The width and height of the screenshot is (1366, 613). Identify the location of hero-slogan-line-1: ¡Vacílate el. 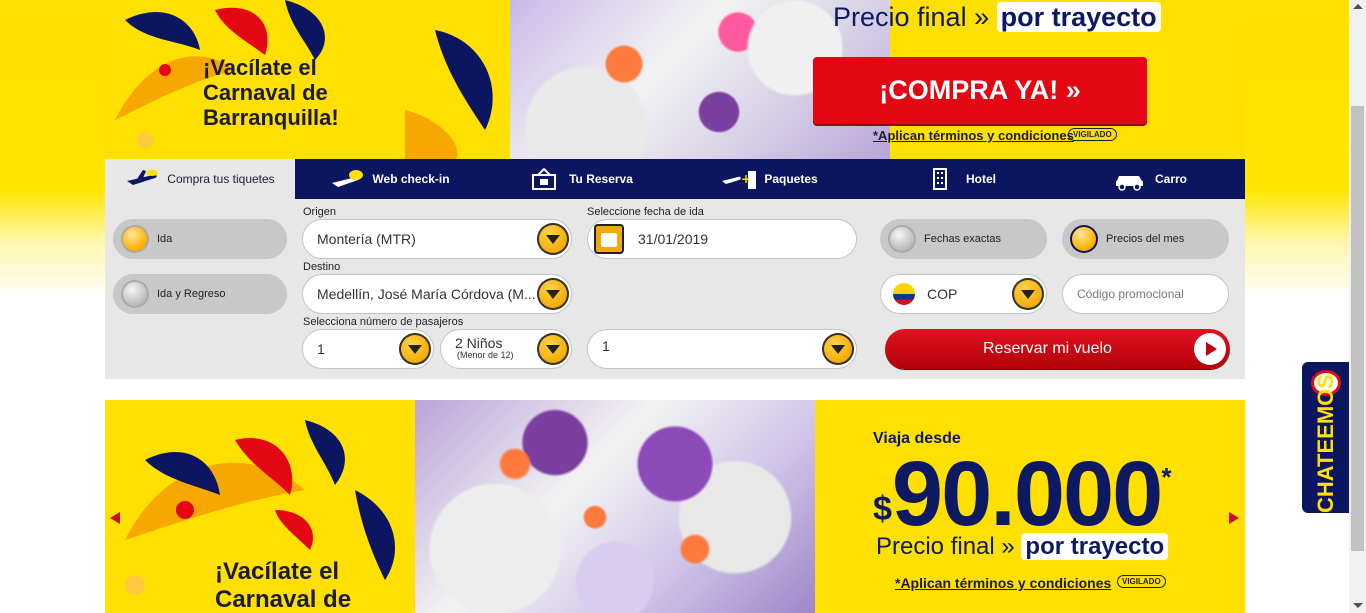
(277, 571).